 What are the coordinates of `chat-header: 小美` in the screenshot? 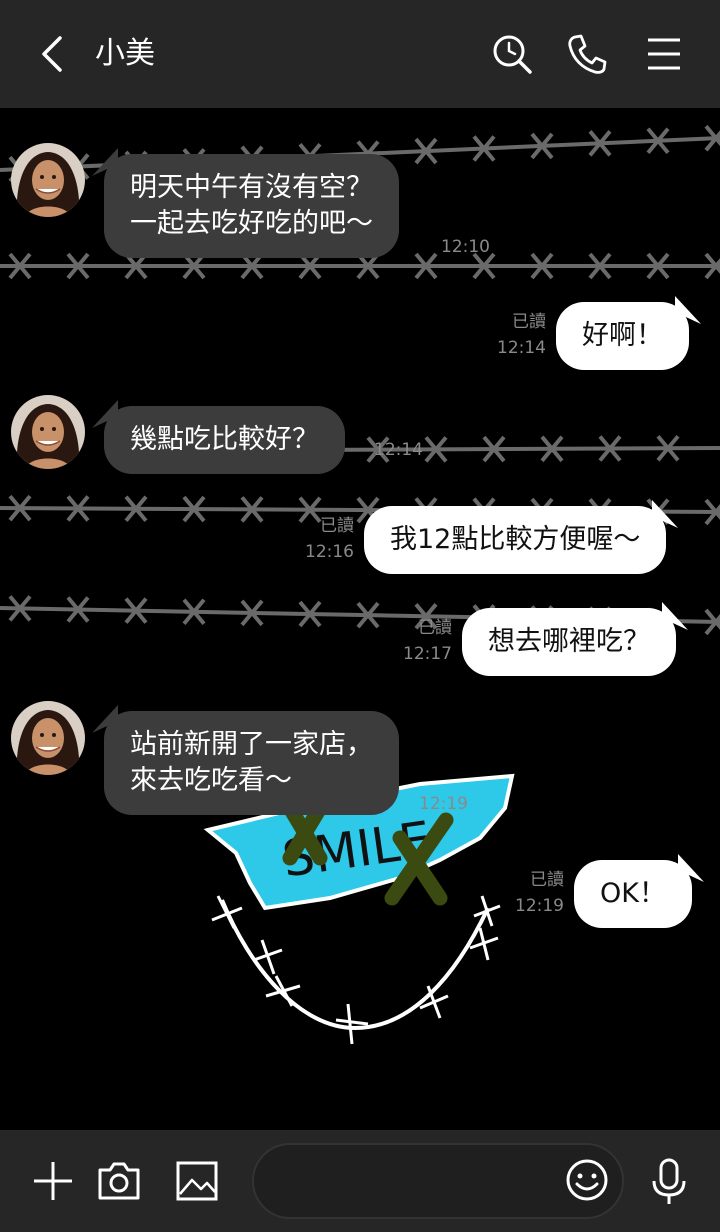 It's located at (360, 54).